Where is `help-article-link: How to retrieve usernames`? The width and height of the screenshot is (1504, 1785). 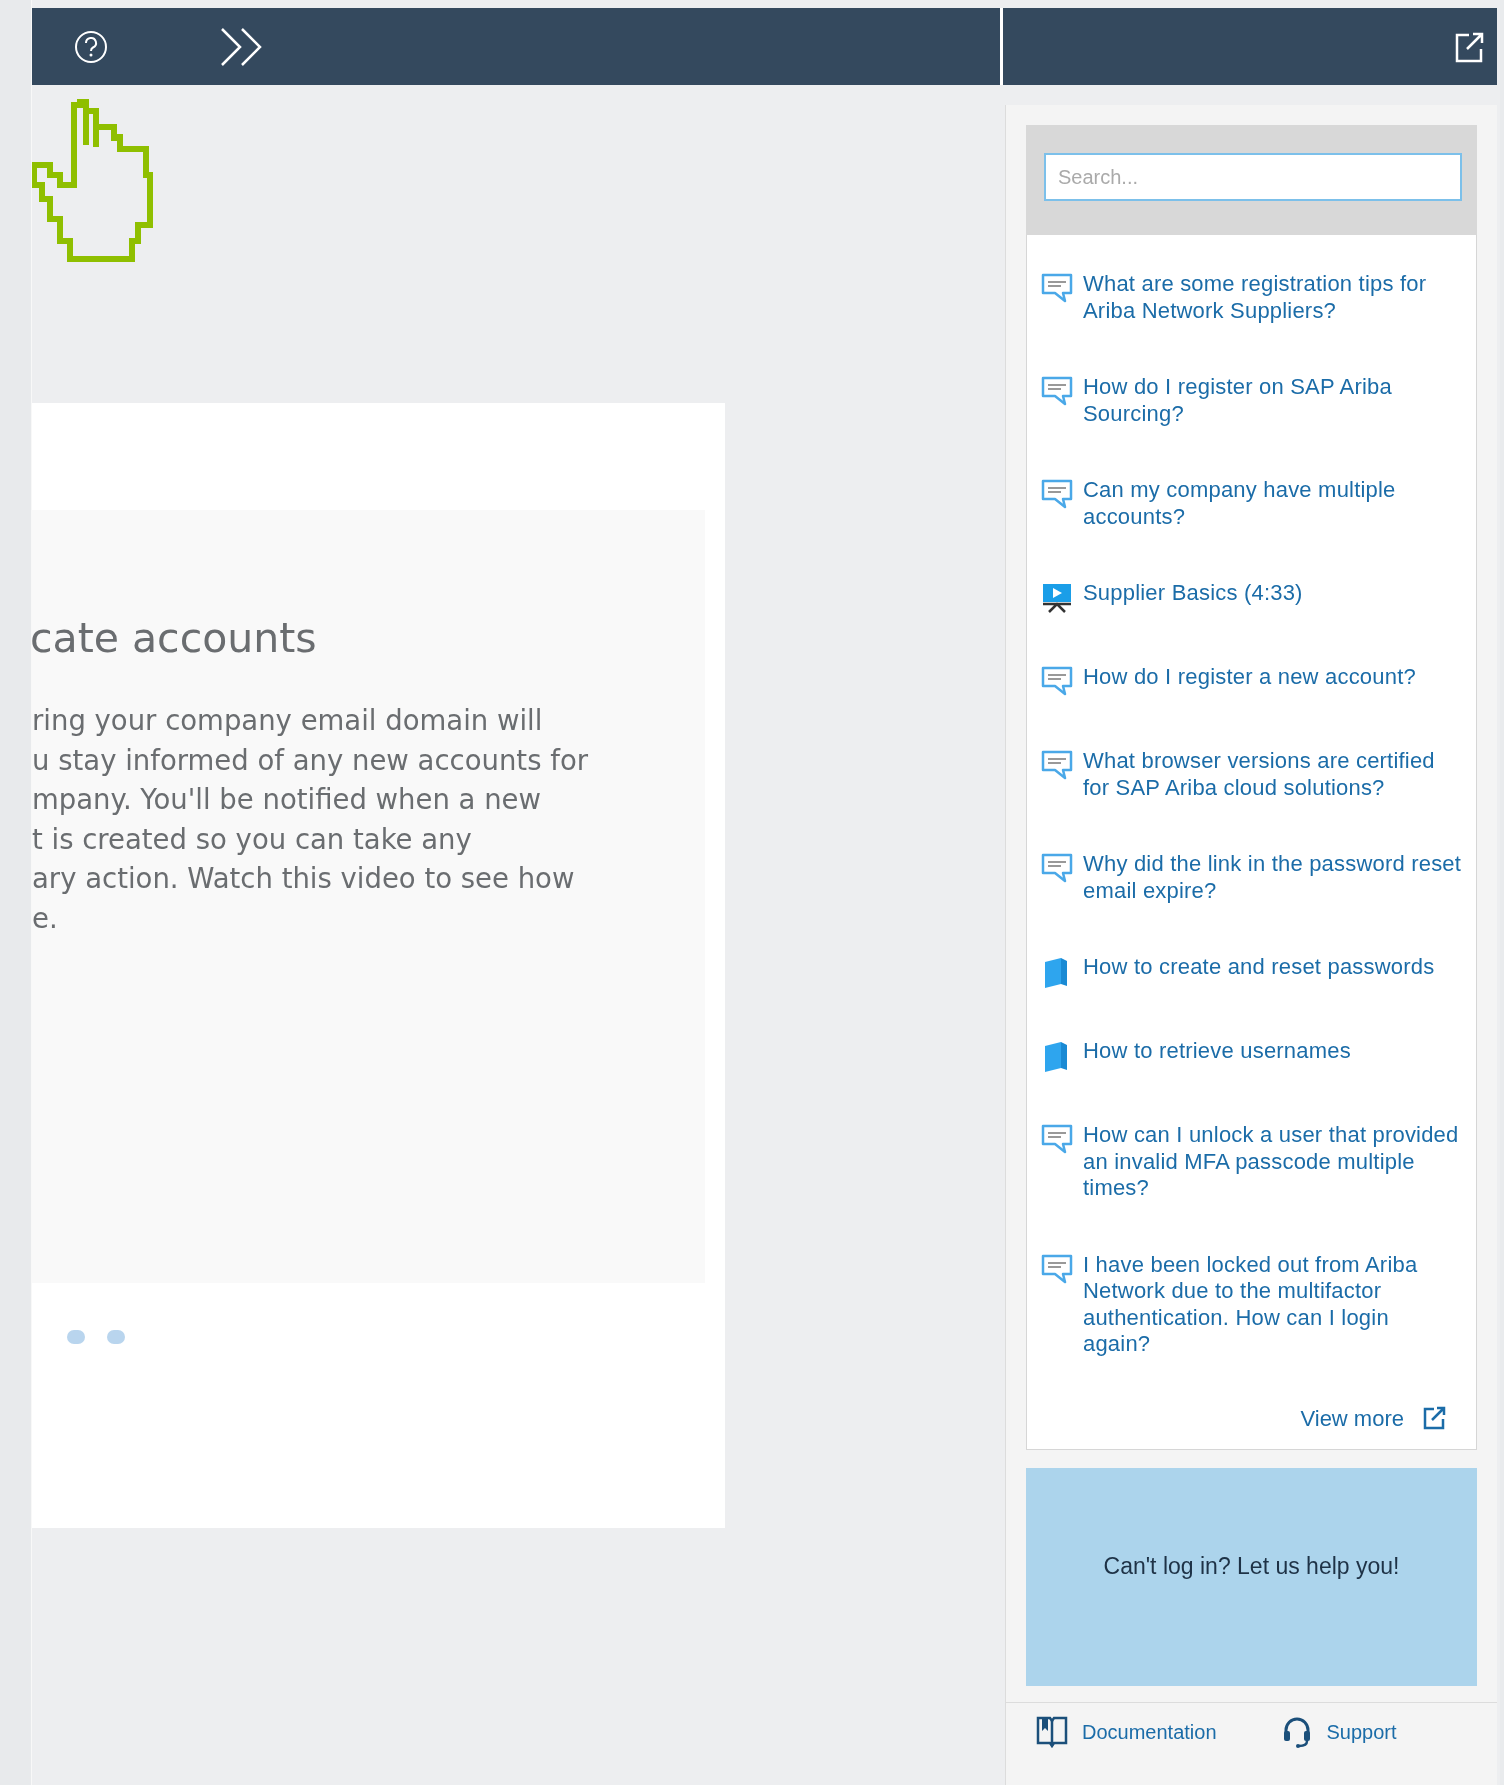 help-article-link: How to retrieve usernames is located at coordinates (1272, 1051).